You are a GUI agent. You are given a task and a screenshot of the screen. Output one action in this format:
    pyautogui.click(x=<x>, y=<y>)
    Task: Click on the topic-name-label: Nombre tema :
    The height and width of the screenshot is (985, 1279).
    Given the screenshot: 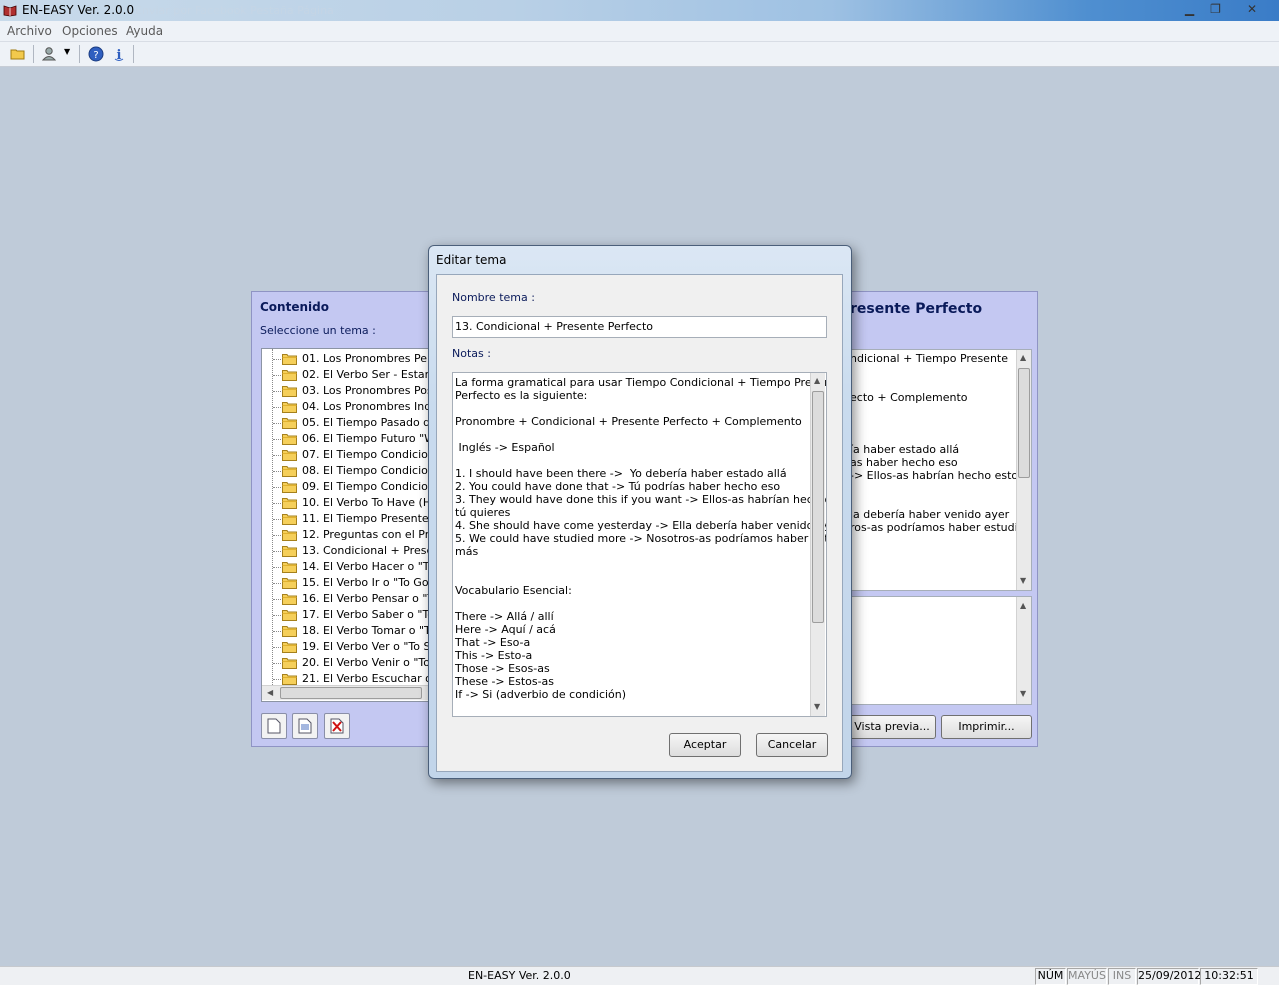 What is the action you would take?
    pyautogui.click(x=493, y=297)
    